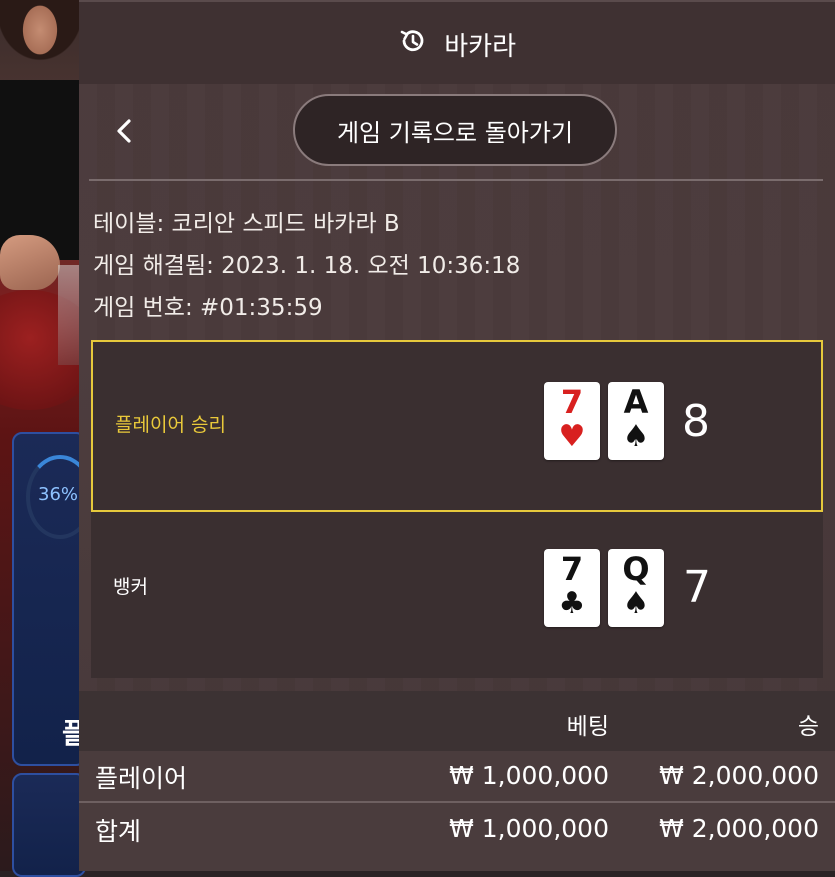 This screenshot has width=835, height=877. What do you see at coordinates (118, 831) in the screenshot?
I see `total-label: 합계` at bounding box center [118, 831].